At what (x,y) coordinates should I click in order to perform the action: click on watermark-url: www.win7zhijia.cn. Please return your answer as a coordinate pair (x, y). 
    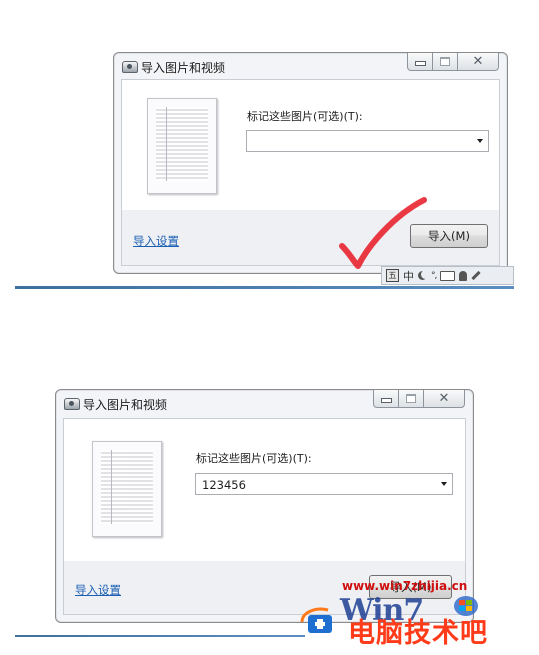
    Looking at the image, I should click on (405, 586).